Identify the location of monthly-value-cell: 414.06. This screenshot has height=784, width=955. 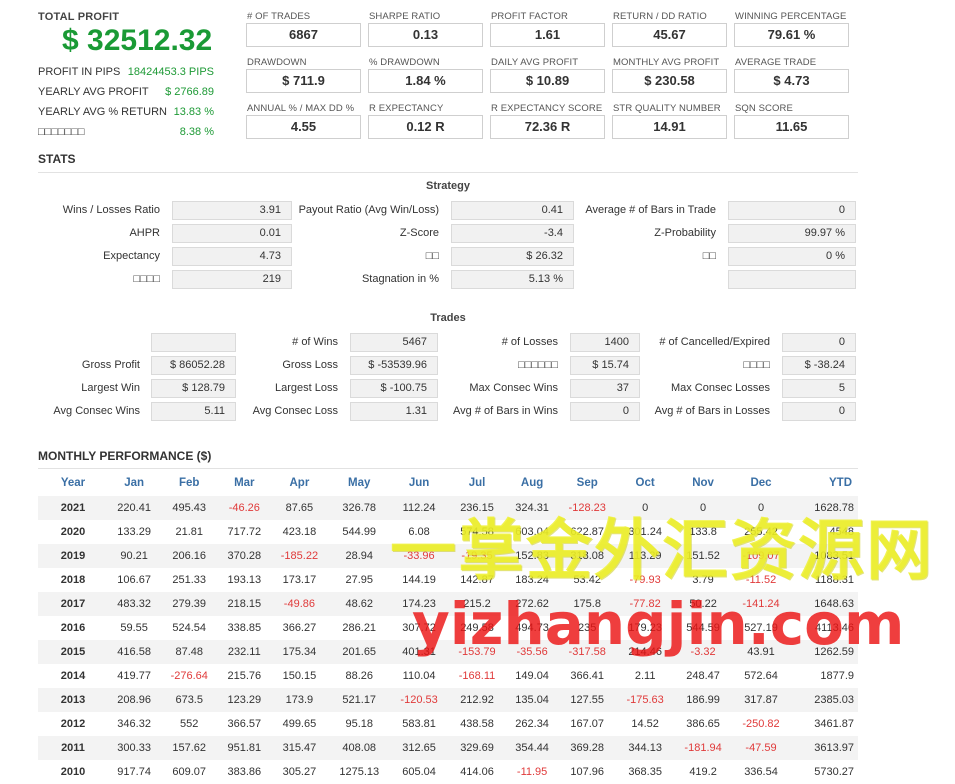
(477, 772).